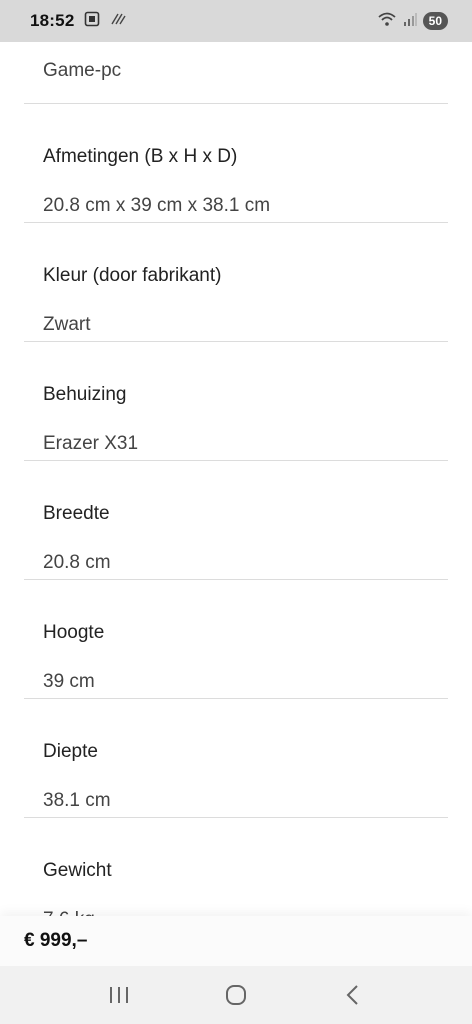 Image resolution: width=472 pixels, height=1024 pixels. I want to click on spec-label: Kleur (door fabrikant), so click(132, 275).